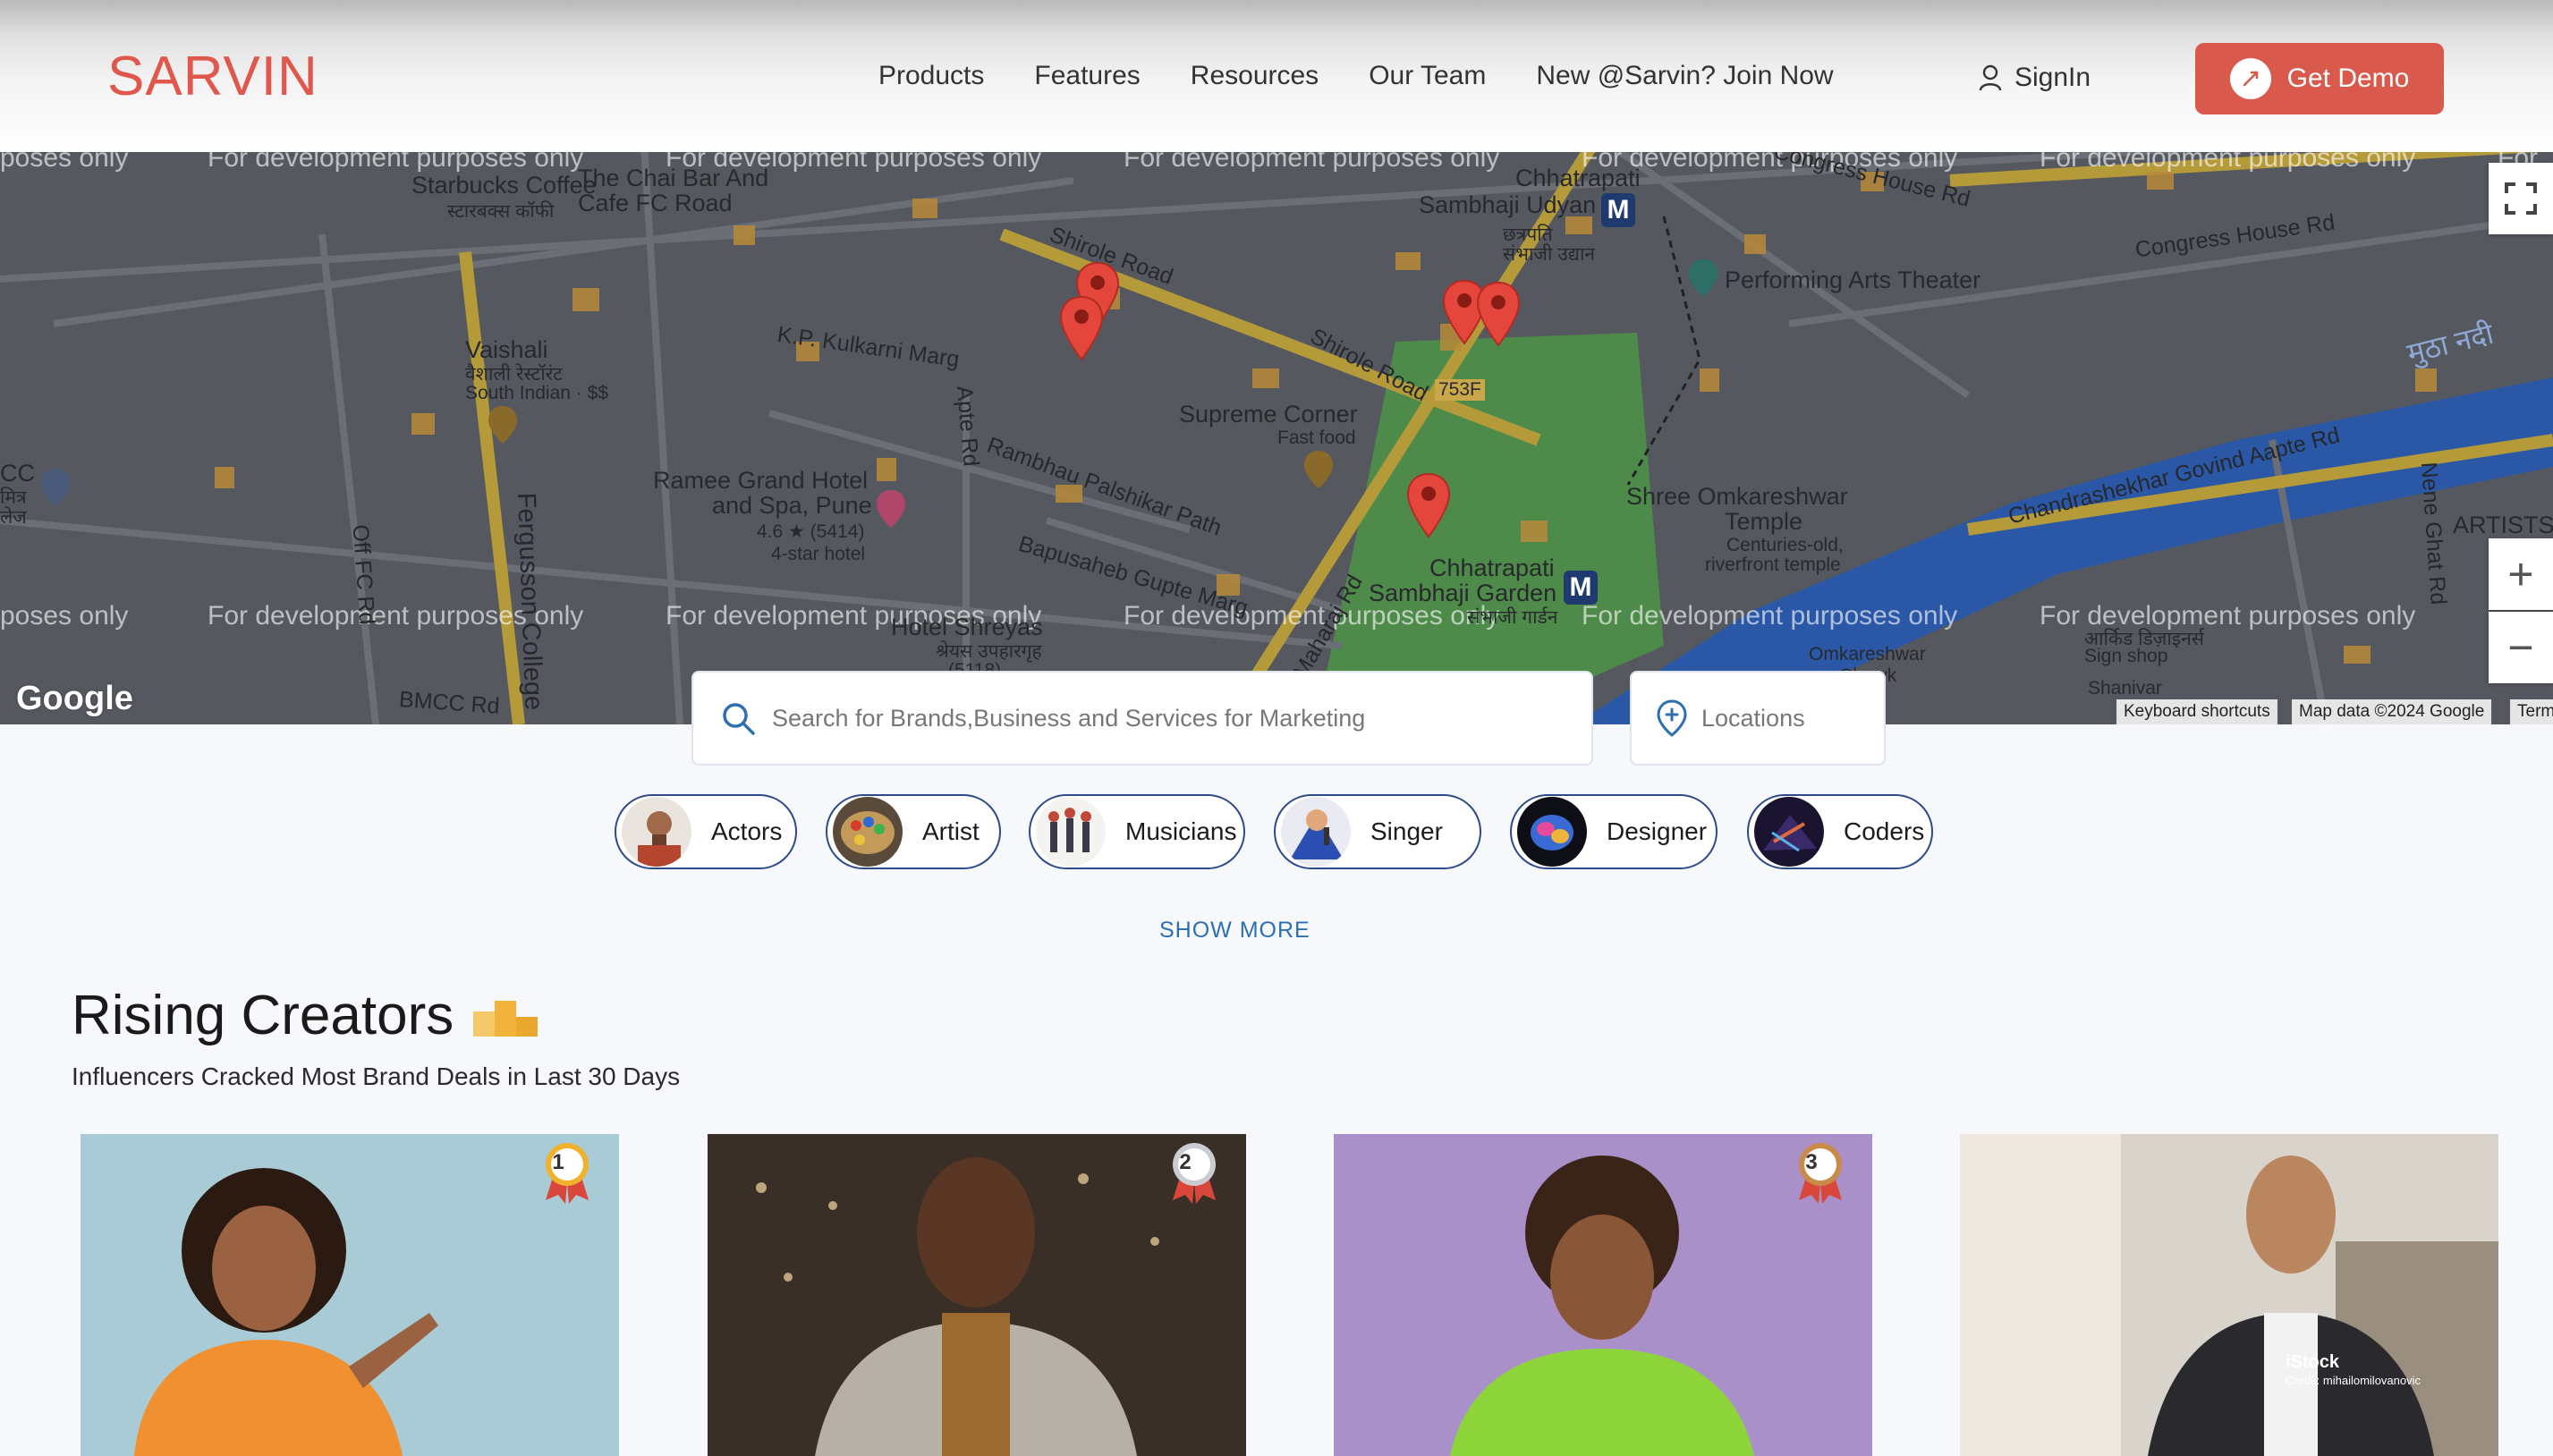  I want to click on signin-link: SignIn, so click(2035, 78).